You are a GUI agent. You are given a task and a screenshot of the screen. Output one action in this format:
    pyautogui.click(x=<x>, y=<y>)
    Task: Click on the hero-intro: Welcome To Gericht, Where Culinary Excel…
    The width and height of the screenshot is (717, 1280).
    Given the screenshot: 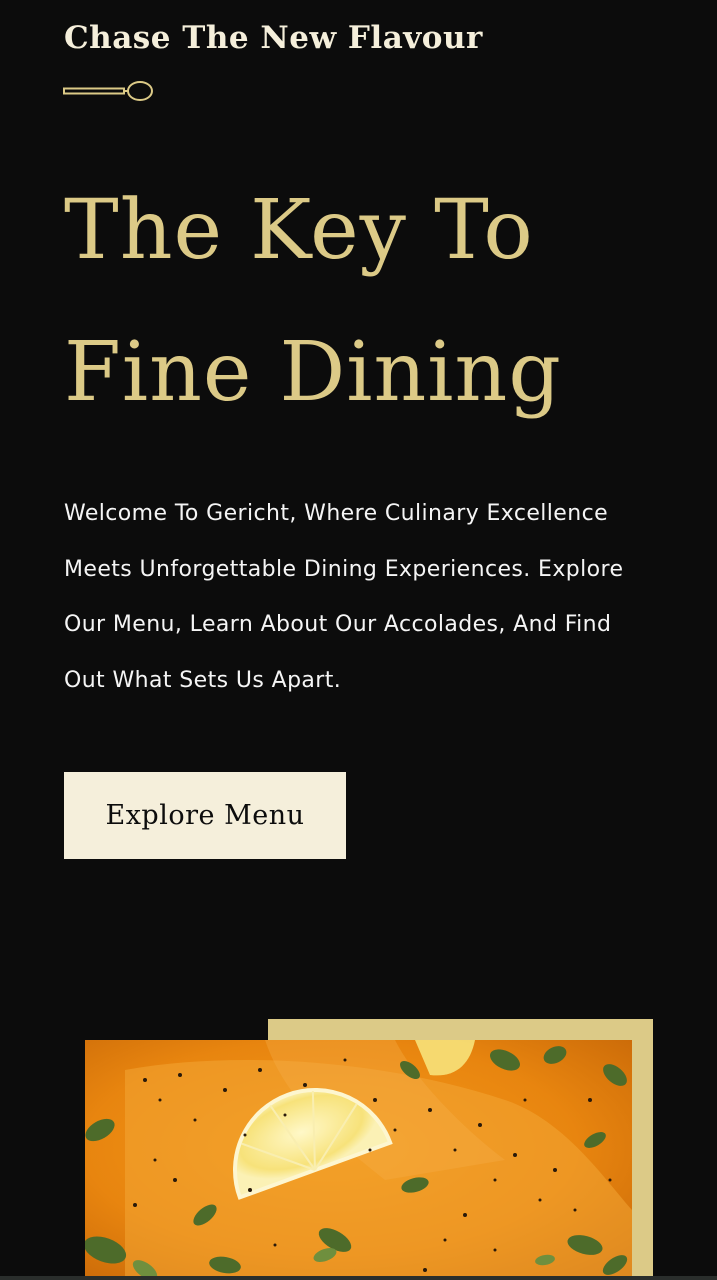 What is the action you would take?
    pyautogui.click(x=364, y=597)
    